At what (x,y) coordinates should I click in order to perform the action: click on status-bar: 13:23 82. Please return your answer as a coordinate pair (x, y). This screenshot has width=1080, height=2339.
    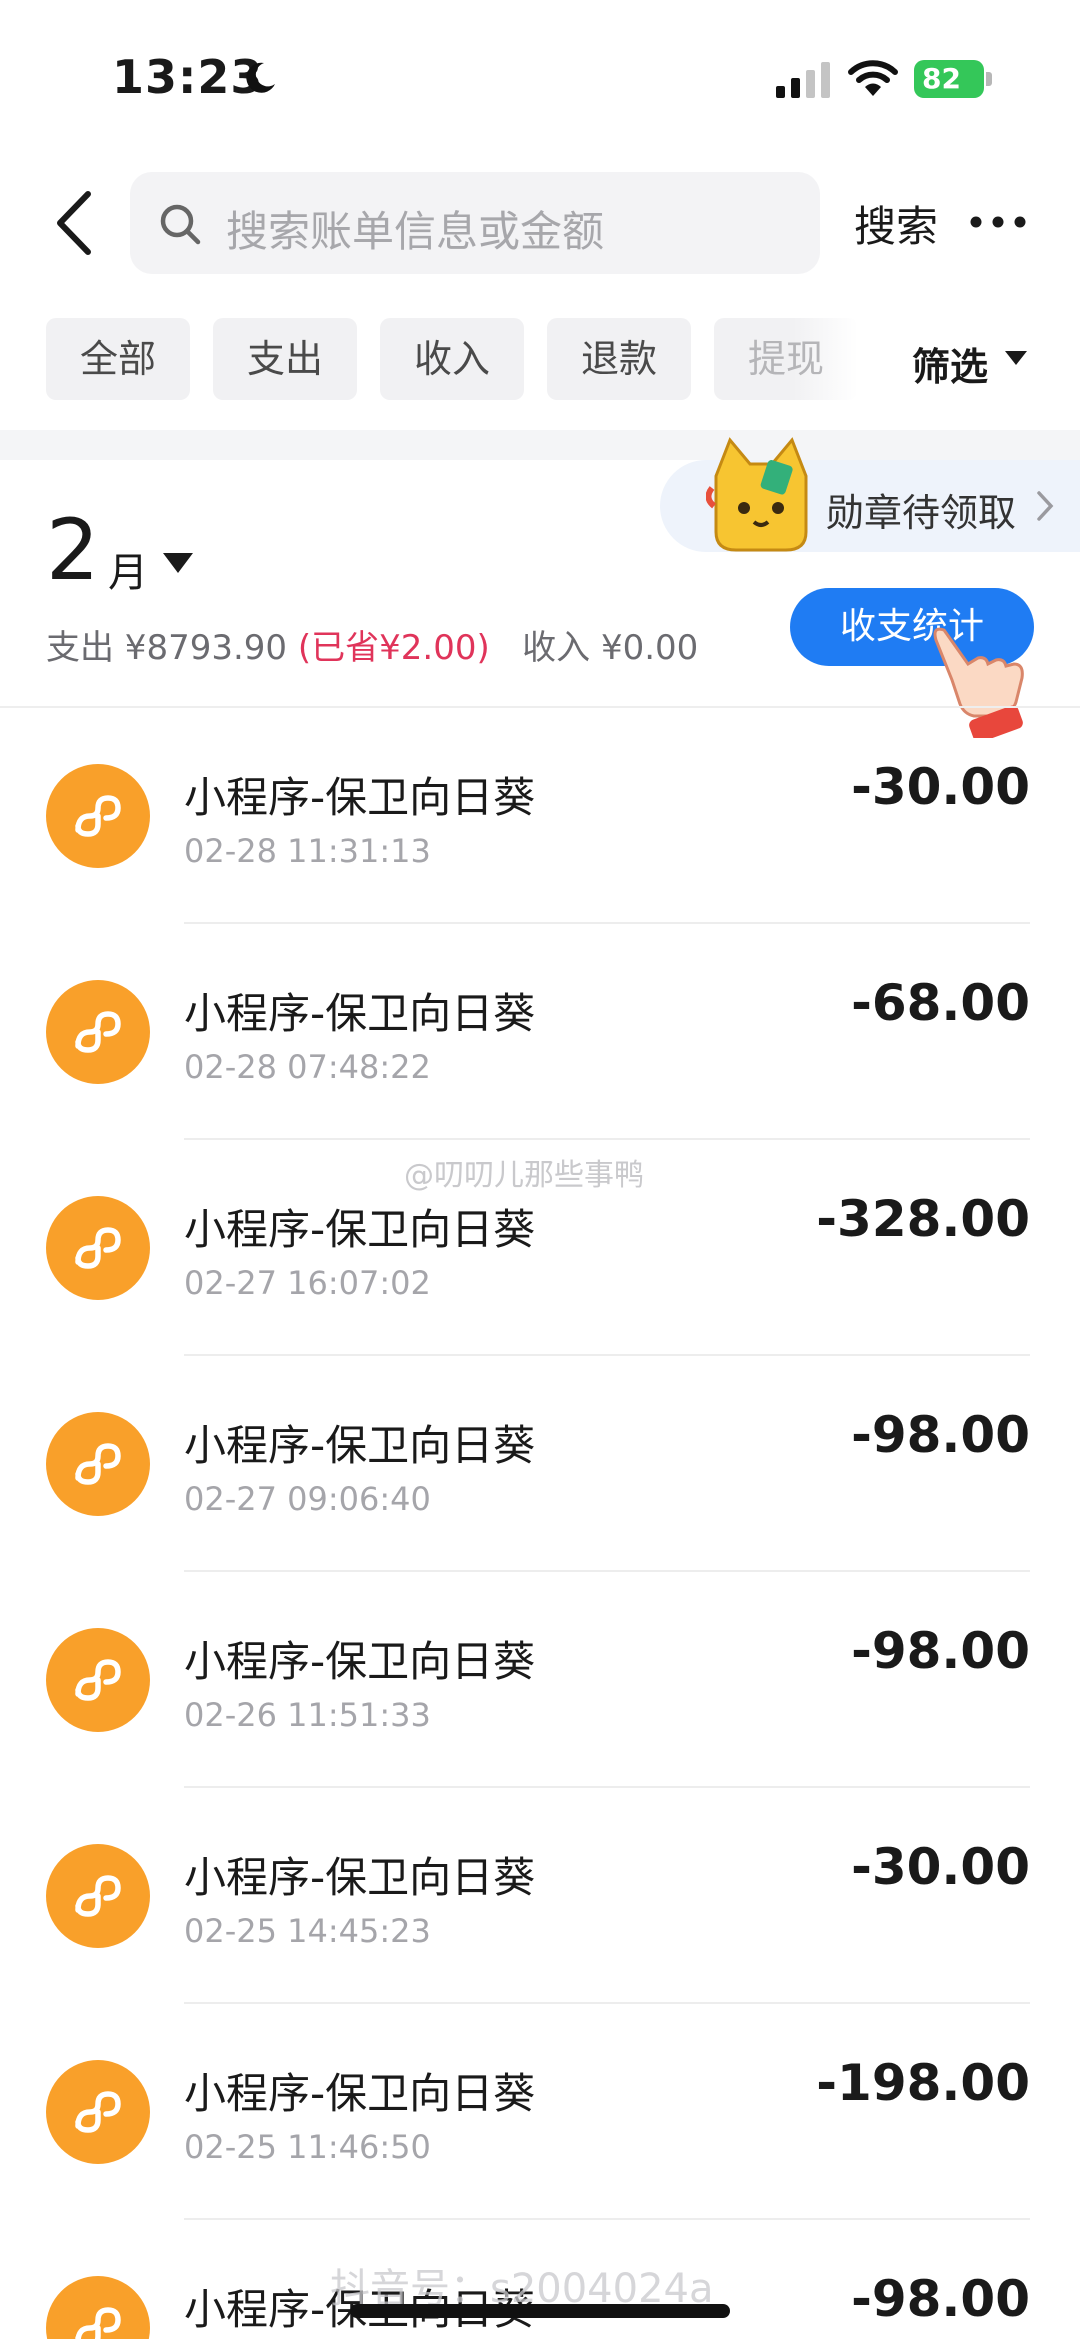
    Looking at the image, I should click on (540, 75).